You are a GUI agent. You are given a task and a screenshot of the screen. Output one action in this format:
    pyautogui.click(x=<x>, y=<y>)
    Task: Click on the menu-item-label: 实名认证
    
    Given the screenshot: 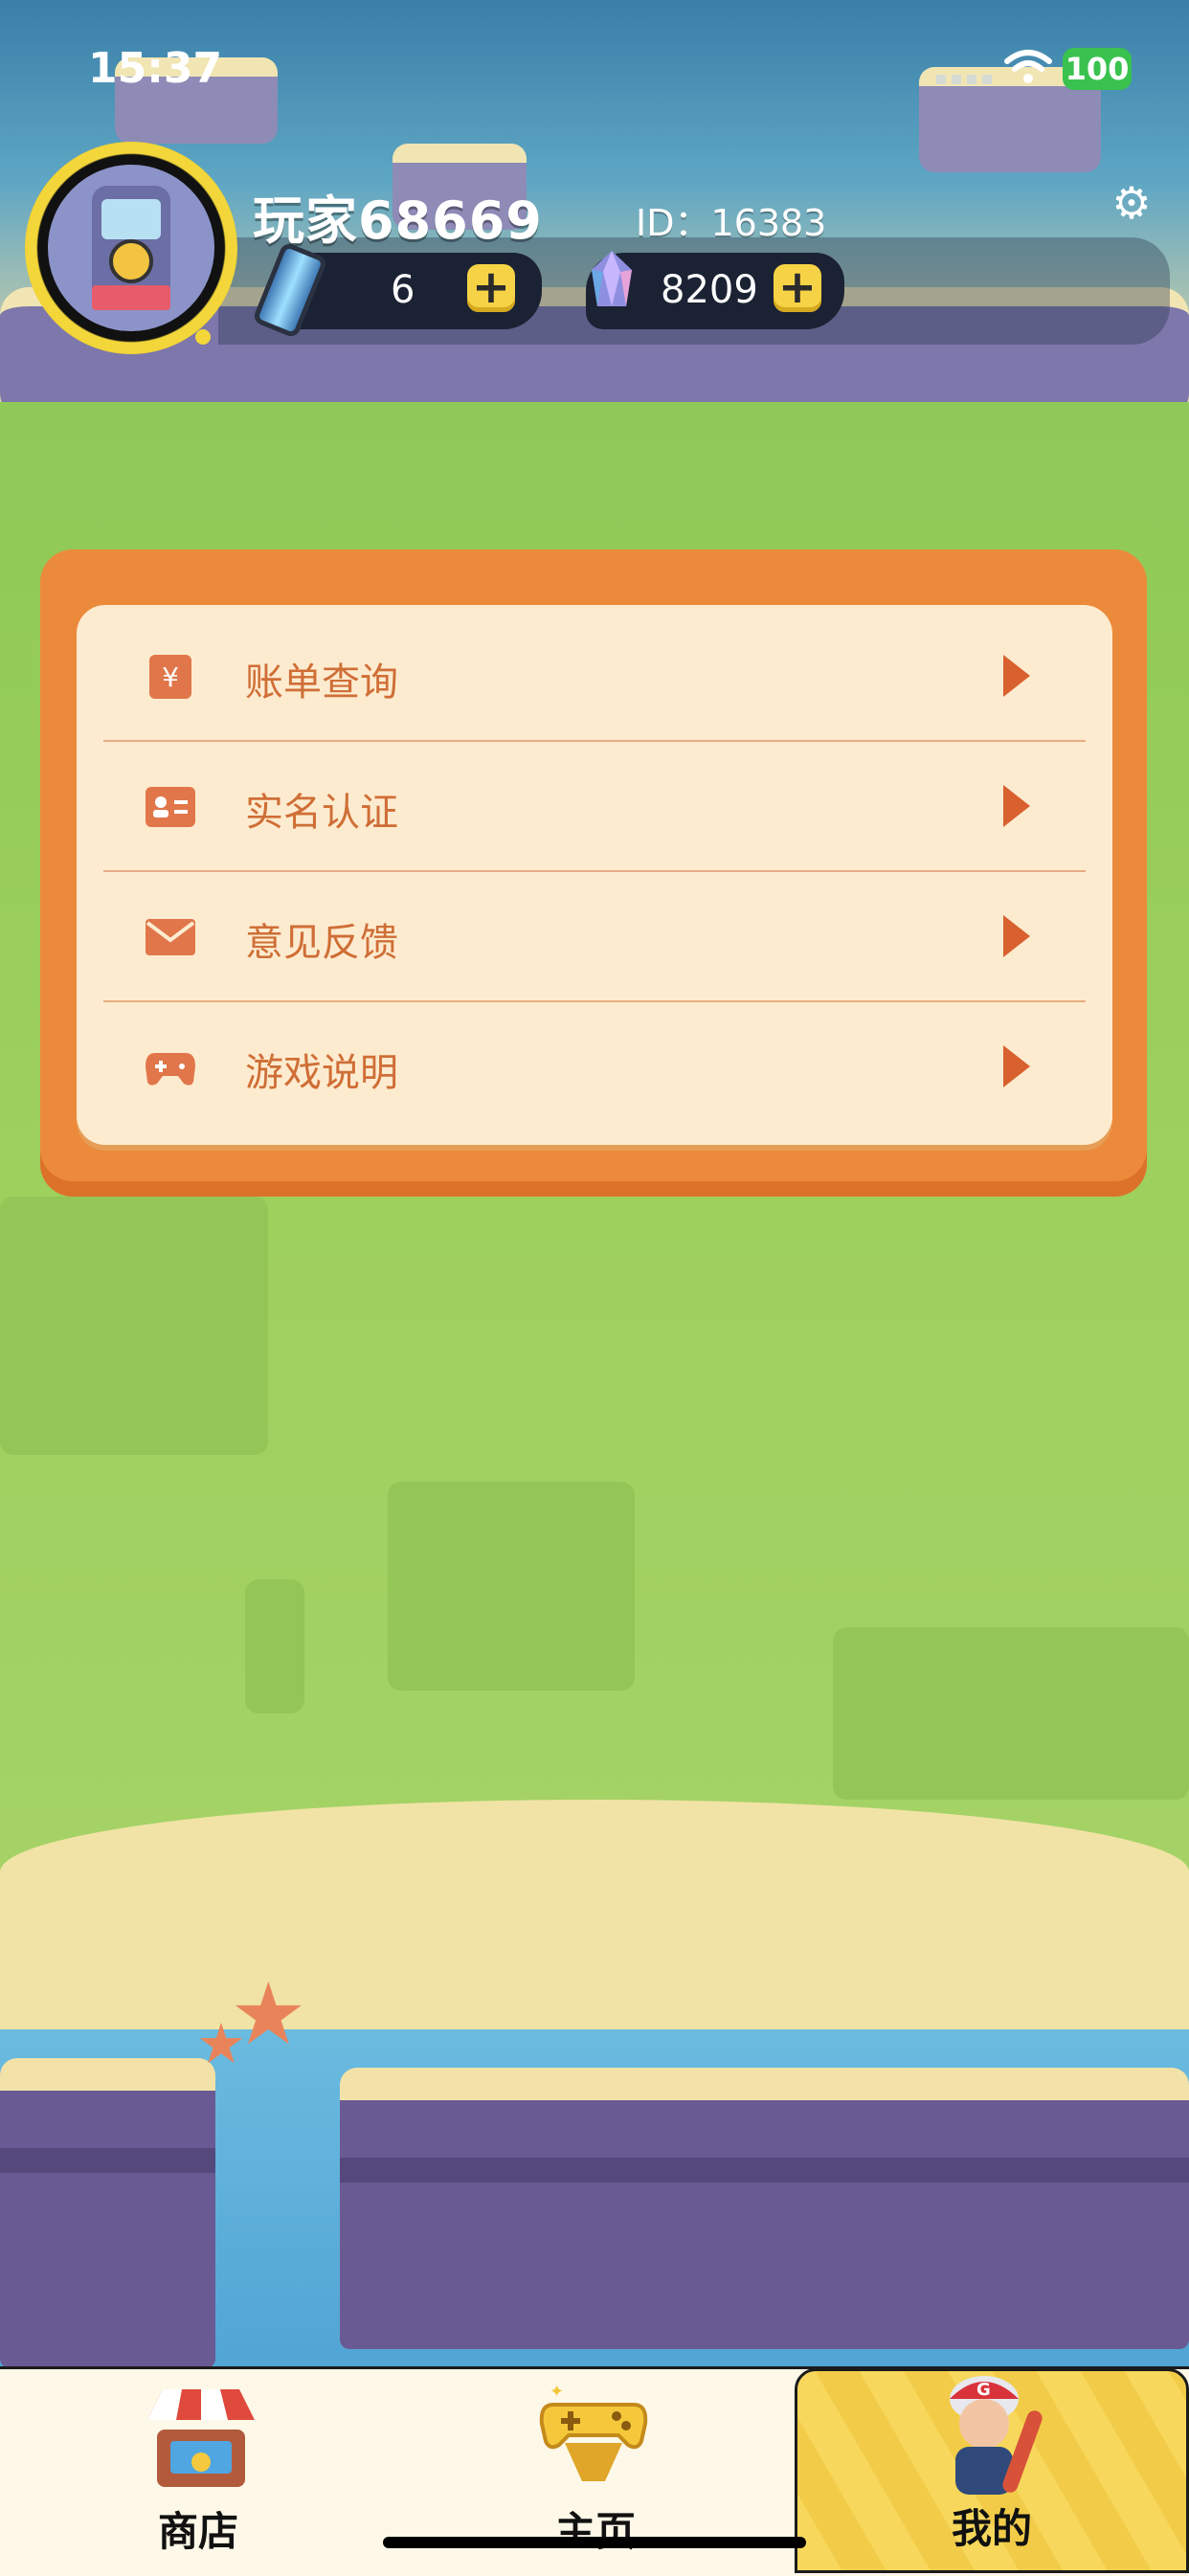 What is the action you would take?
    pyautogui.click(x=321, y=813)
    